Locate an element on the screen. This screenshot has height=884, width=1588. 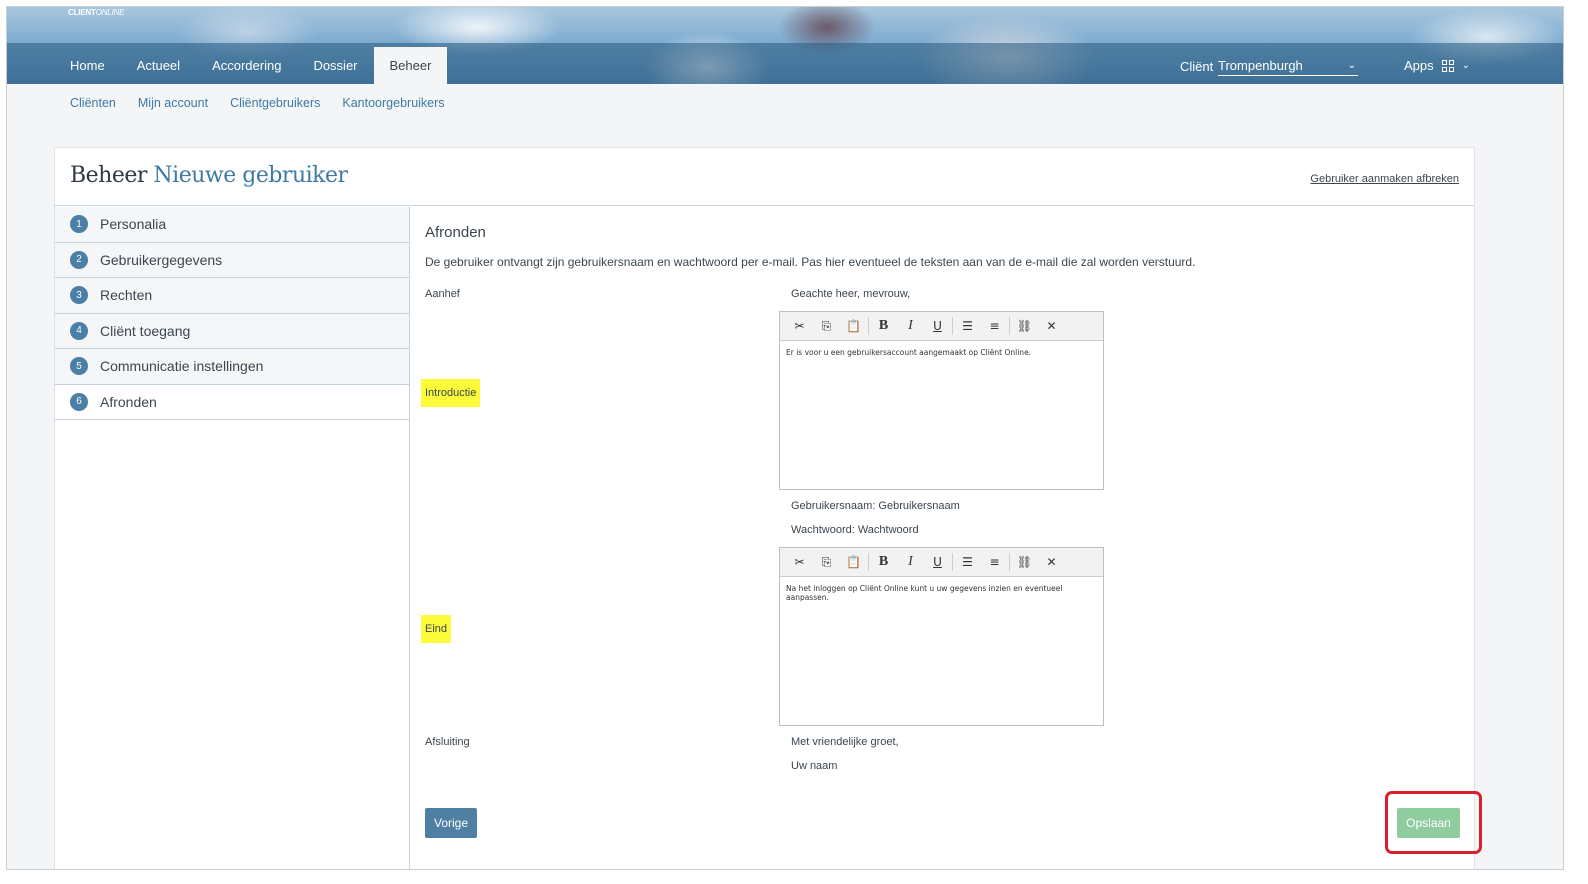
step-number-badge: 4 is located at coordinates (79, 330).